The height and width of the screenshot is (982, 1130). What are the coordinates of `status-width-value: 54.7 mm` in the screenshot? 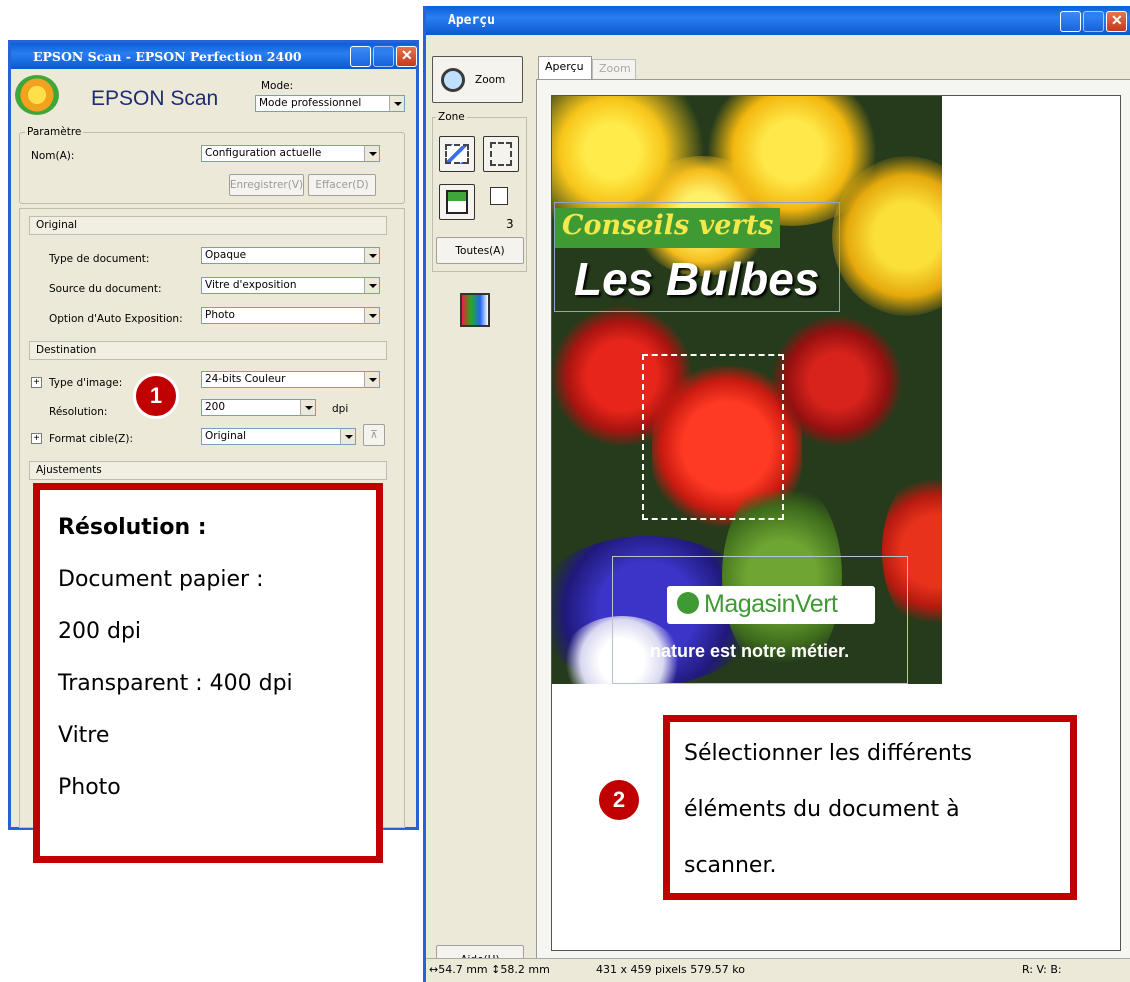 It's located at (463, 969).